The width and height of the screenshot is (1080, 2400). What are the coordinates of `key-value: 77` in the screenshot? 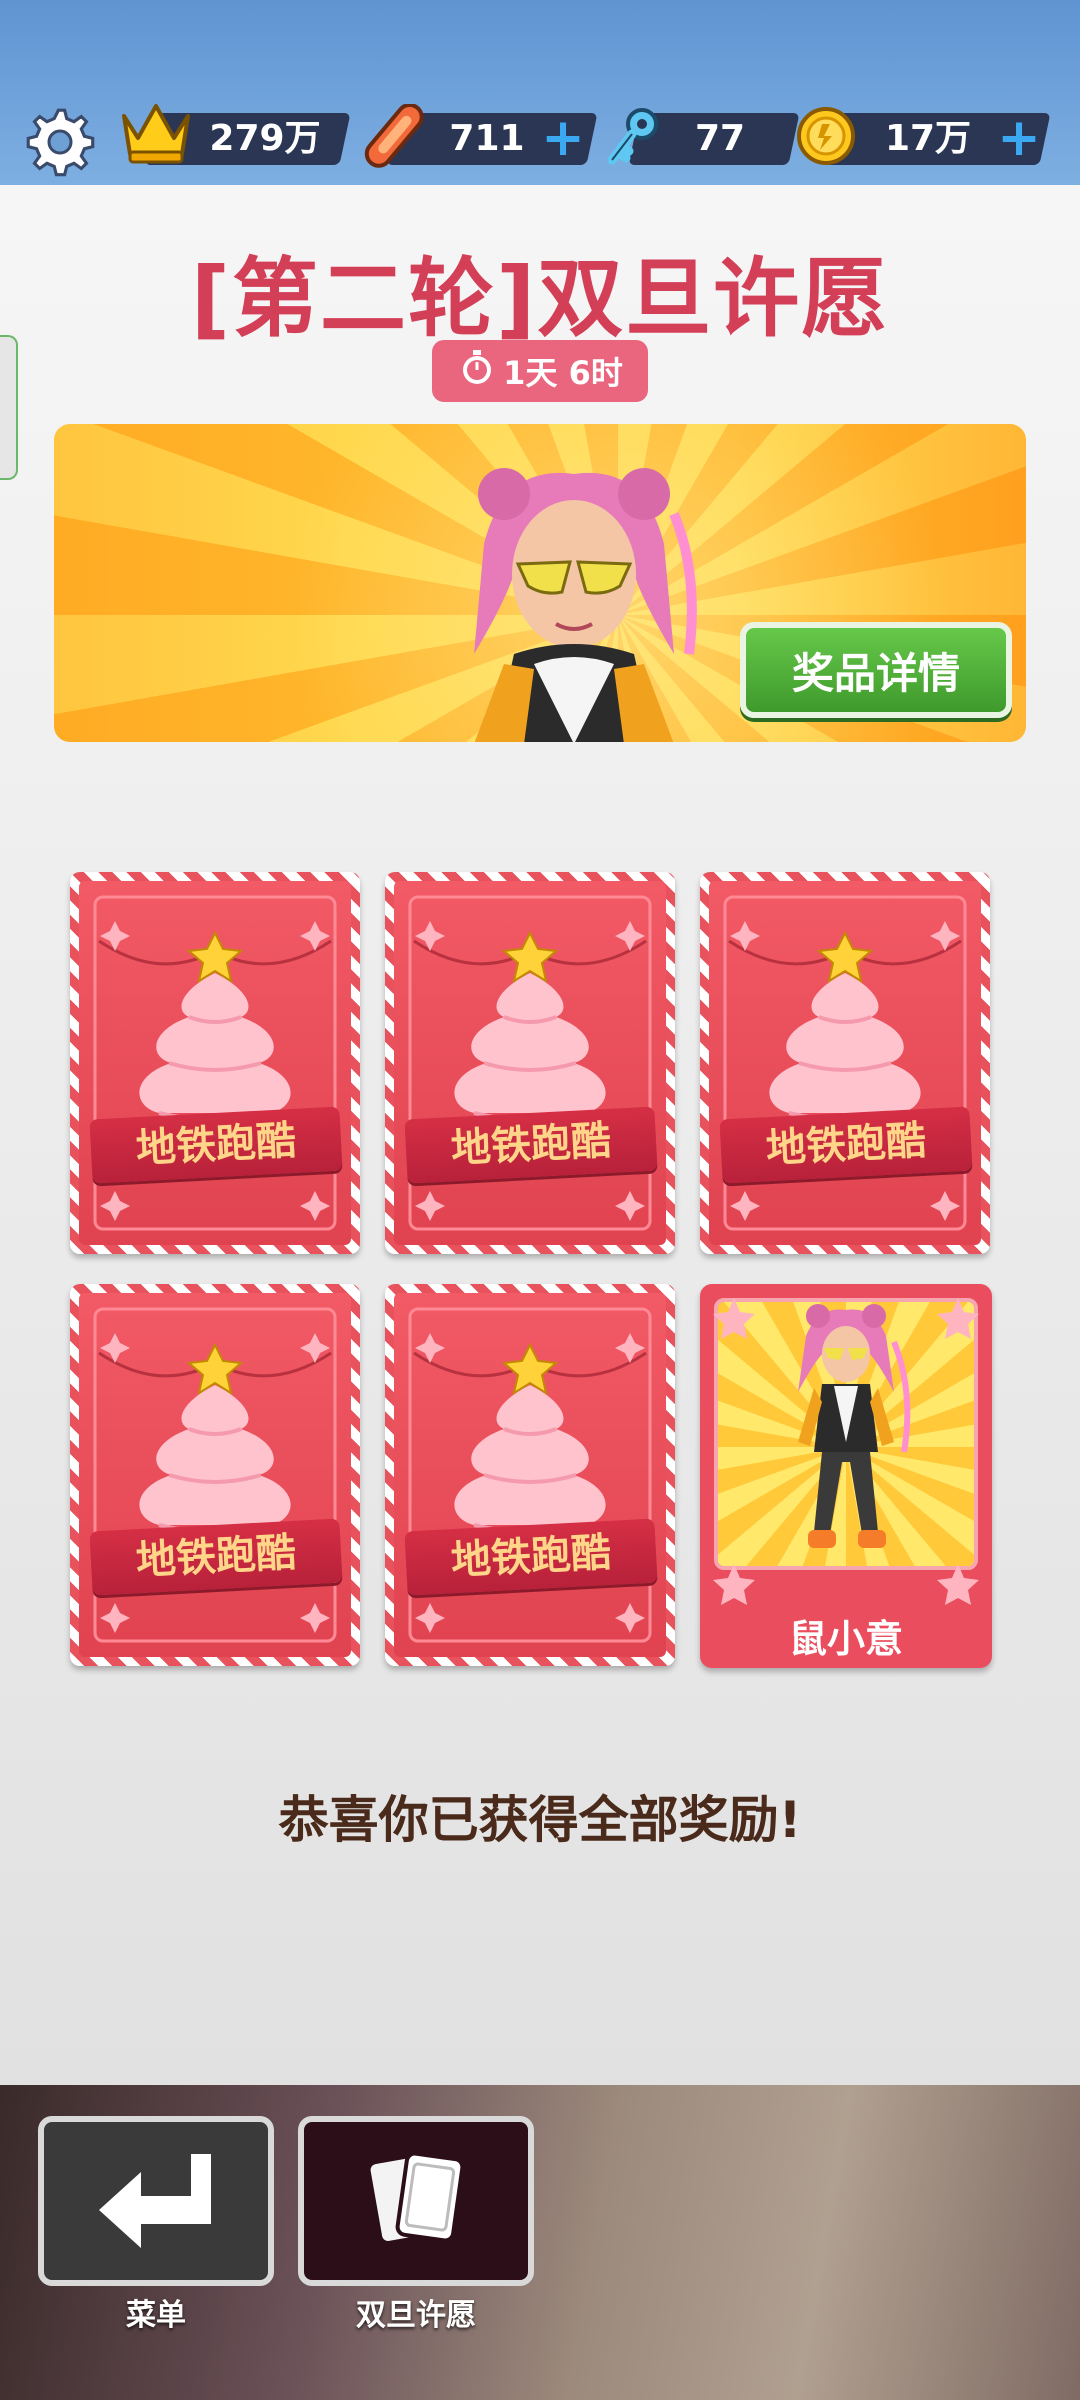 It's located at (720, 138).